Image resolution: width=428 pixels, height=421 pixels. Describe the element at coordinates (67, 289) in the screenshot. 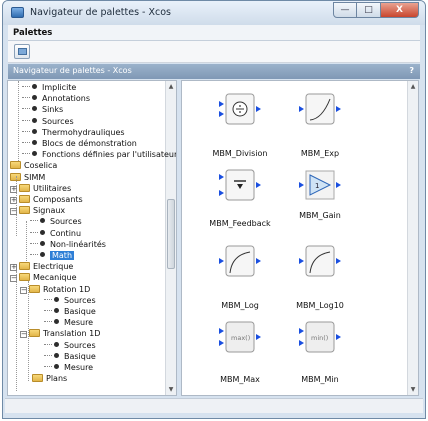

I see `tree-item-label: Rotation 1D` at that location.